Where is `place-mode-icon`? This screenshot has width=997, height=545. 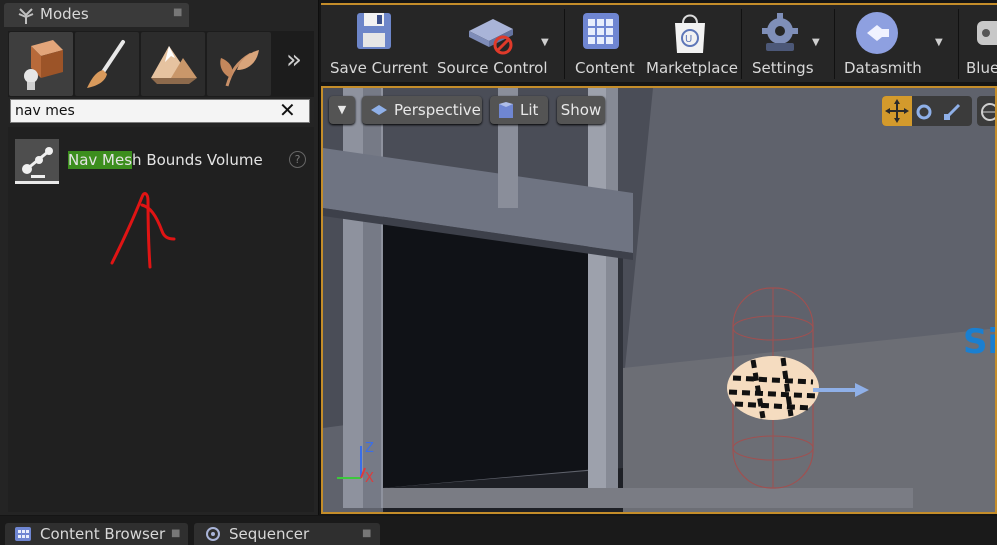
place-mode-icon is located at coordinates (43, 65).